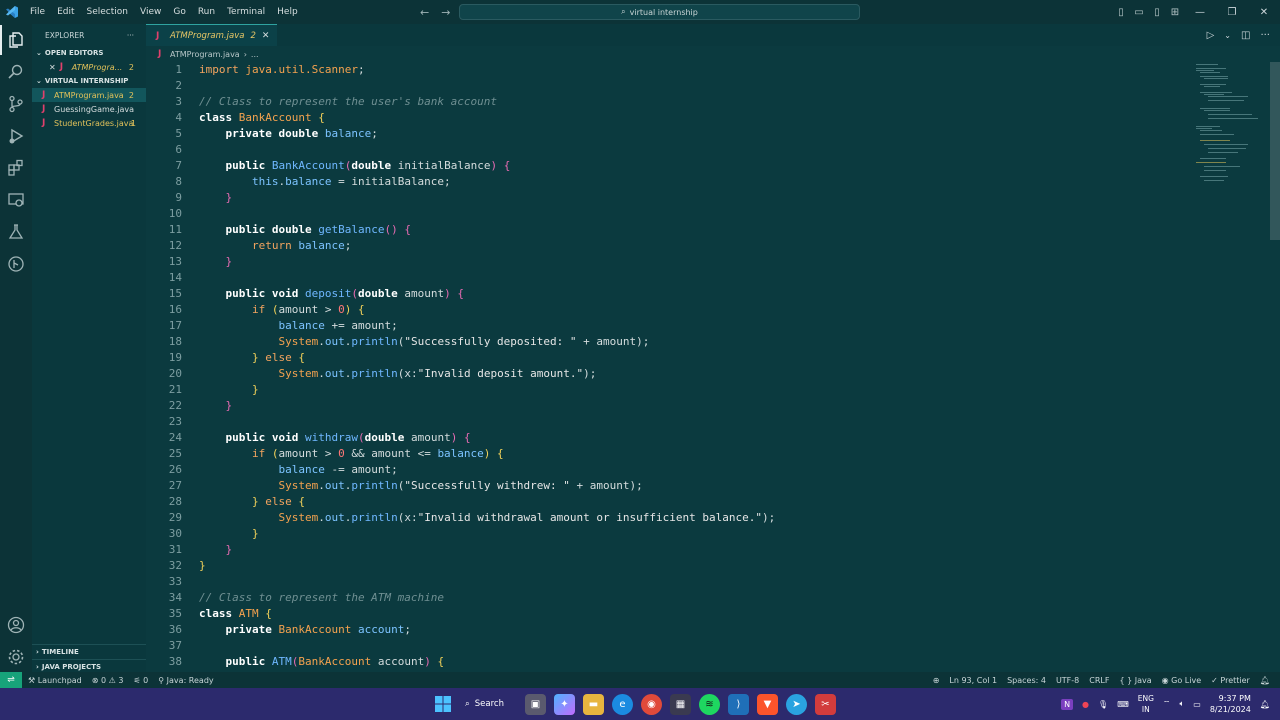 Image resolution: width=1280 pixels, height=720 pixels. Describe the element at coordinates (1265, 704) in the screenshot. I see `notification-bell-icon: 🔔︎` at that location.